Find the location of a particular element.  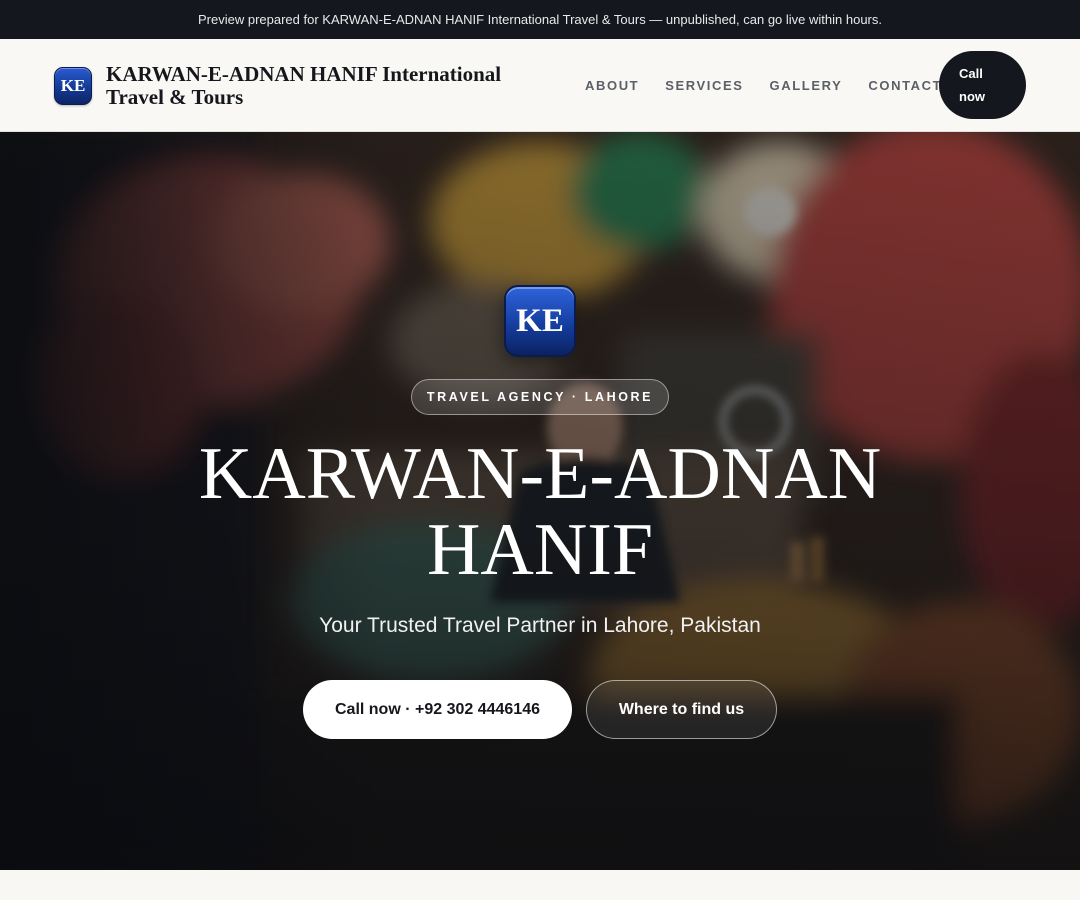

brand-logo-text: KE is located at coordinates (73, 85).